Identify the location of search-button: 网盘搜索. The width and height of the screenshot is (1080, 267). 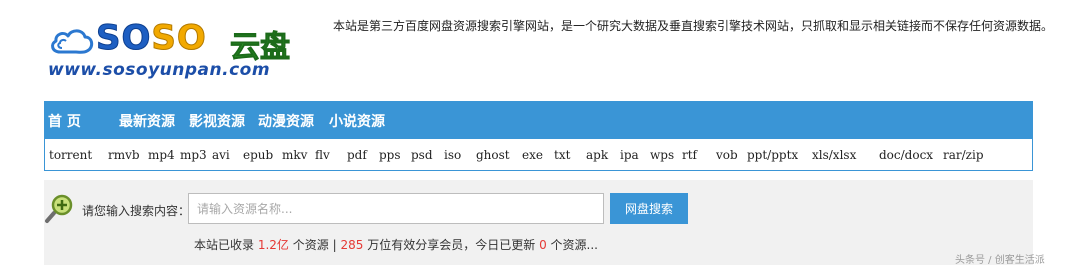
(649, 208).